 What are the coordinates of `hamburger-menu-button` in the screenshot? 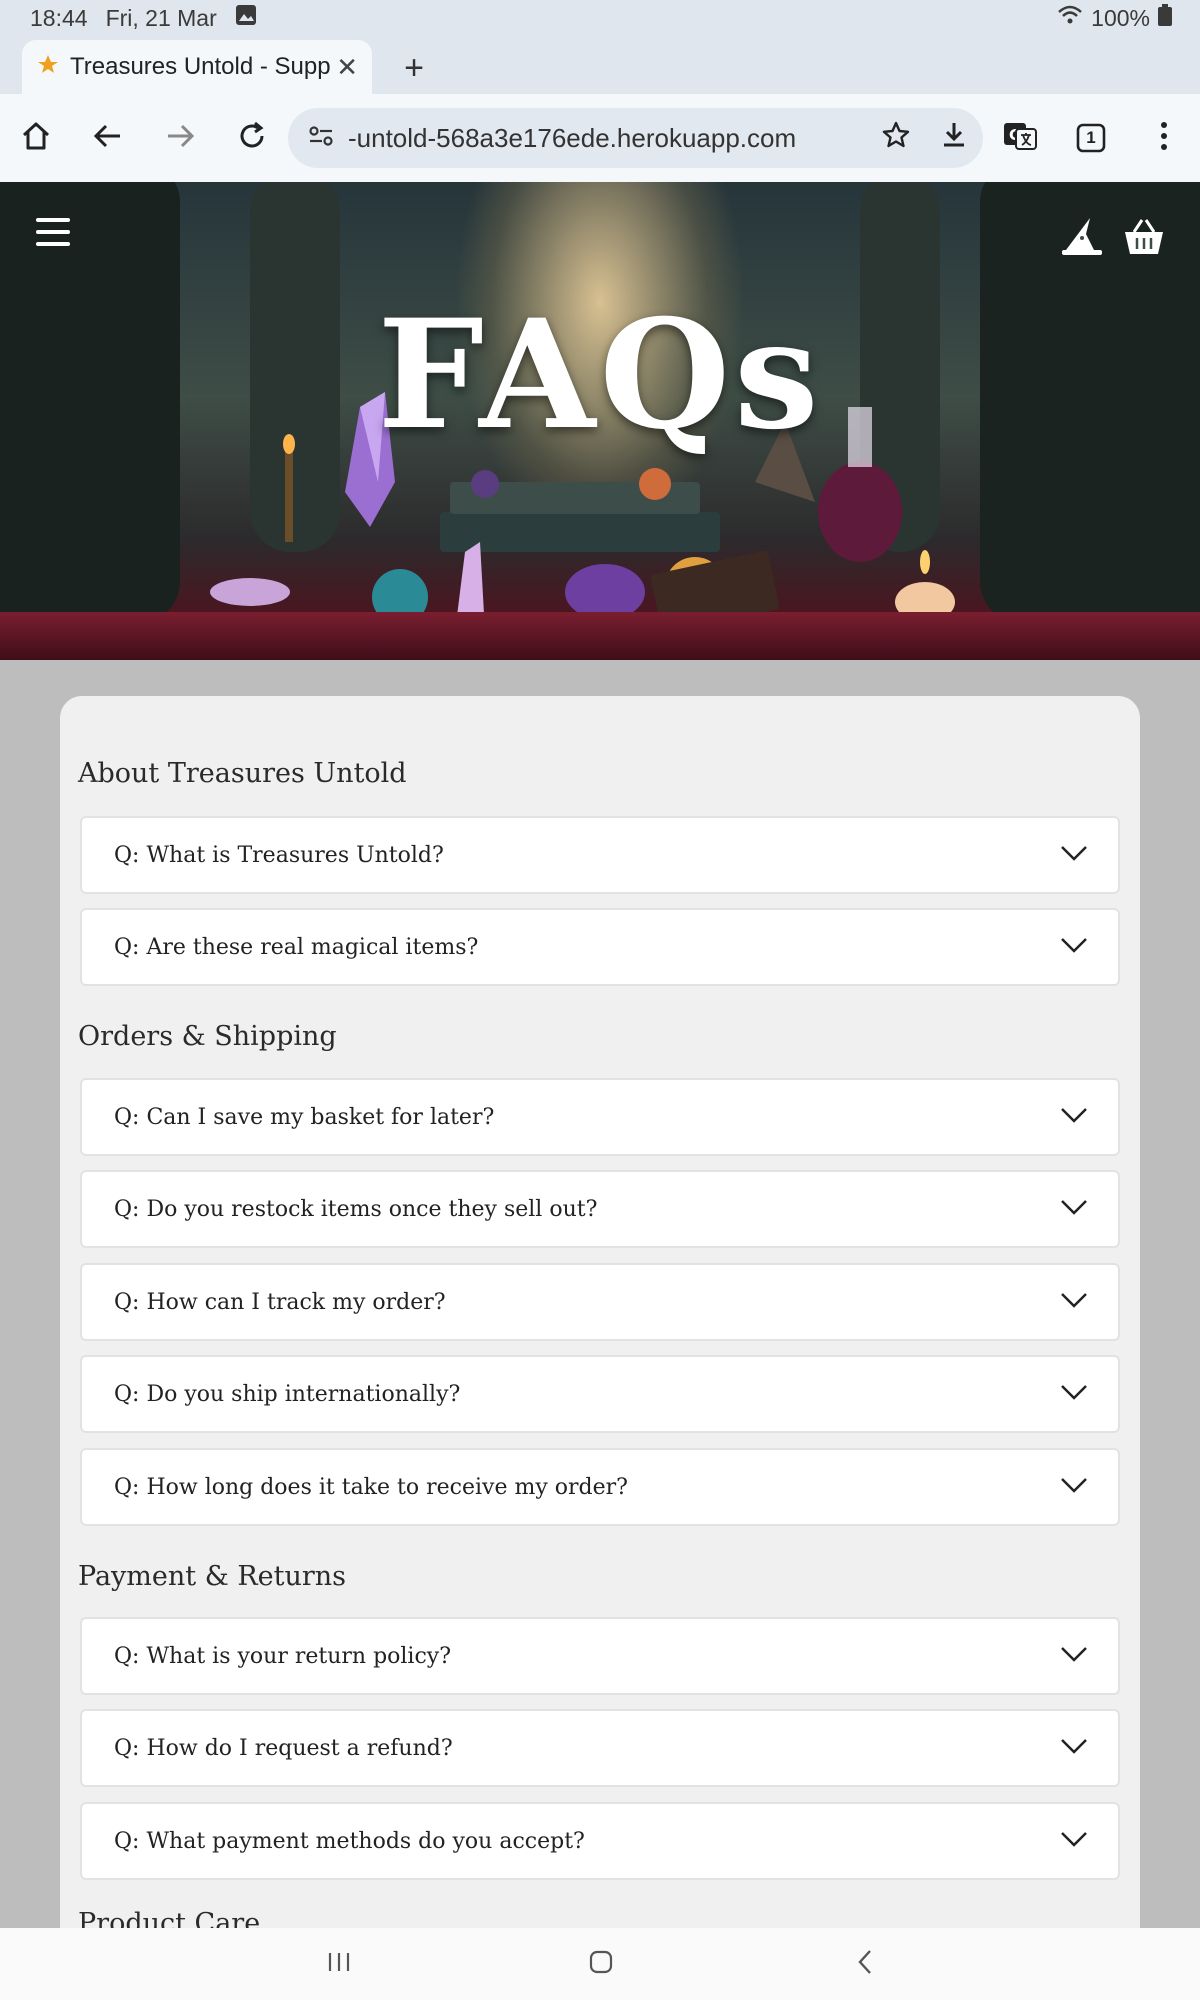 It's located at (53, 236).